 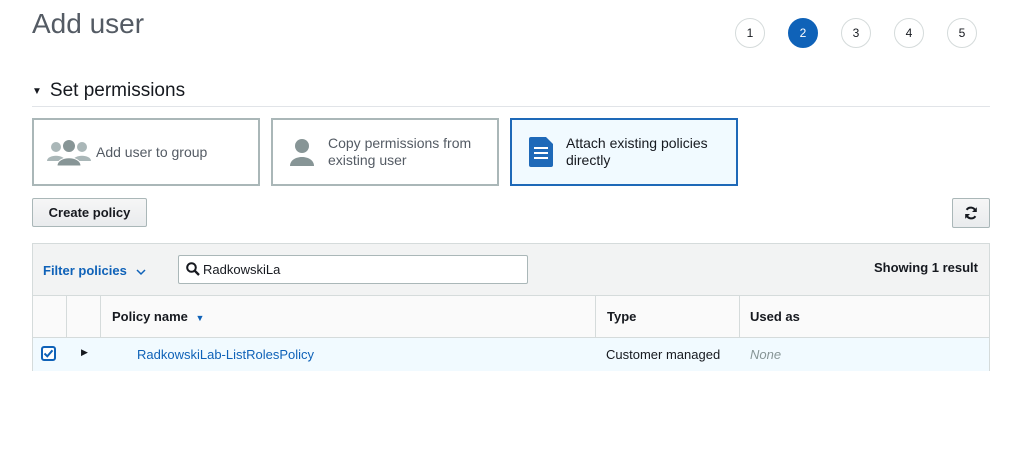 What do you see at coordinates (117, 90) in the screenshot?
I see `section-title: Set permissions` at bounding box center [117, 90].